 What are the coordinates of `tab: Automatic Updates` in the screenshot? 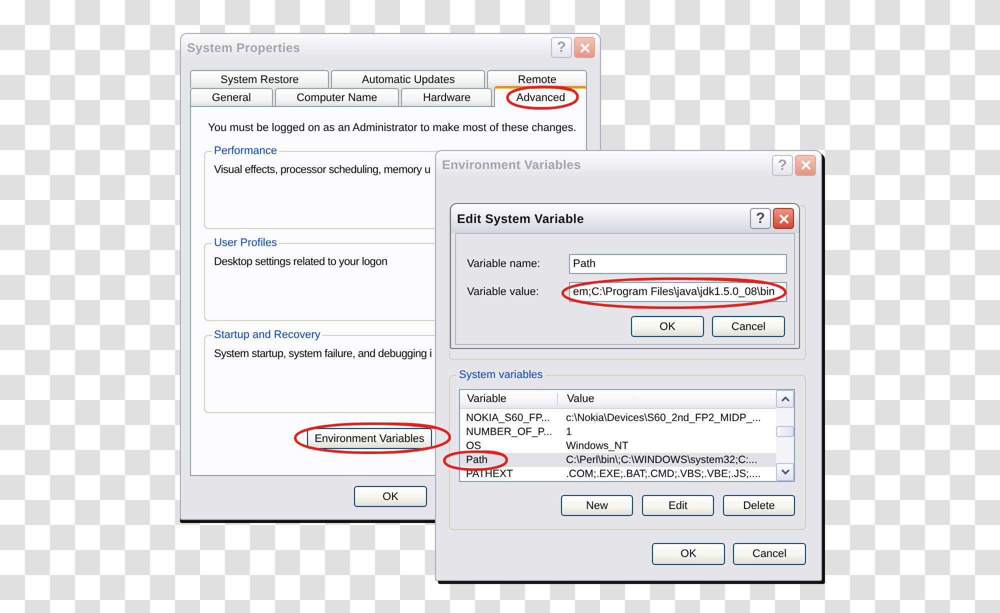 It's located at (408, 79).